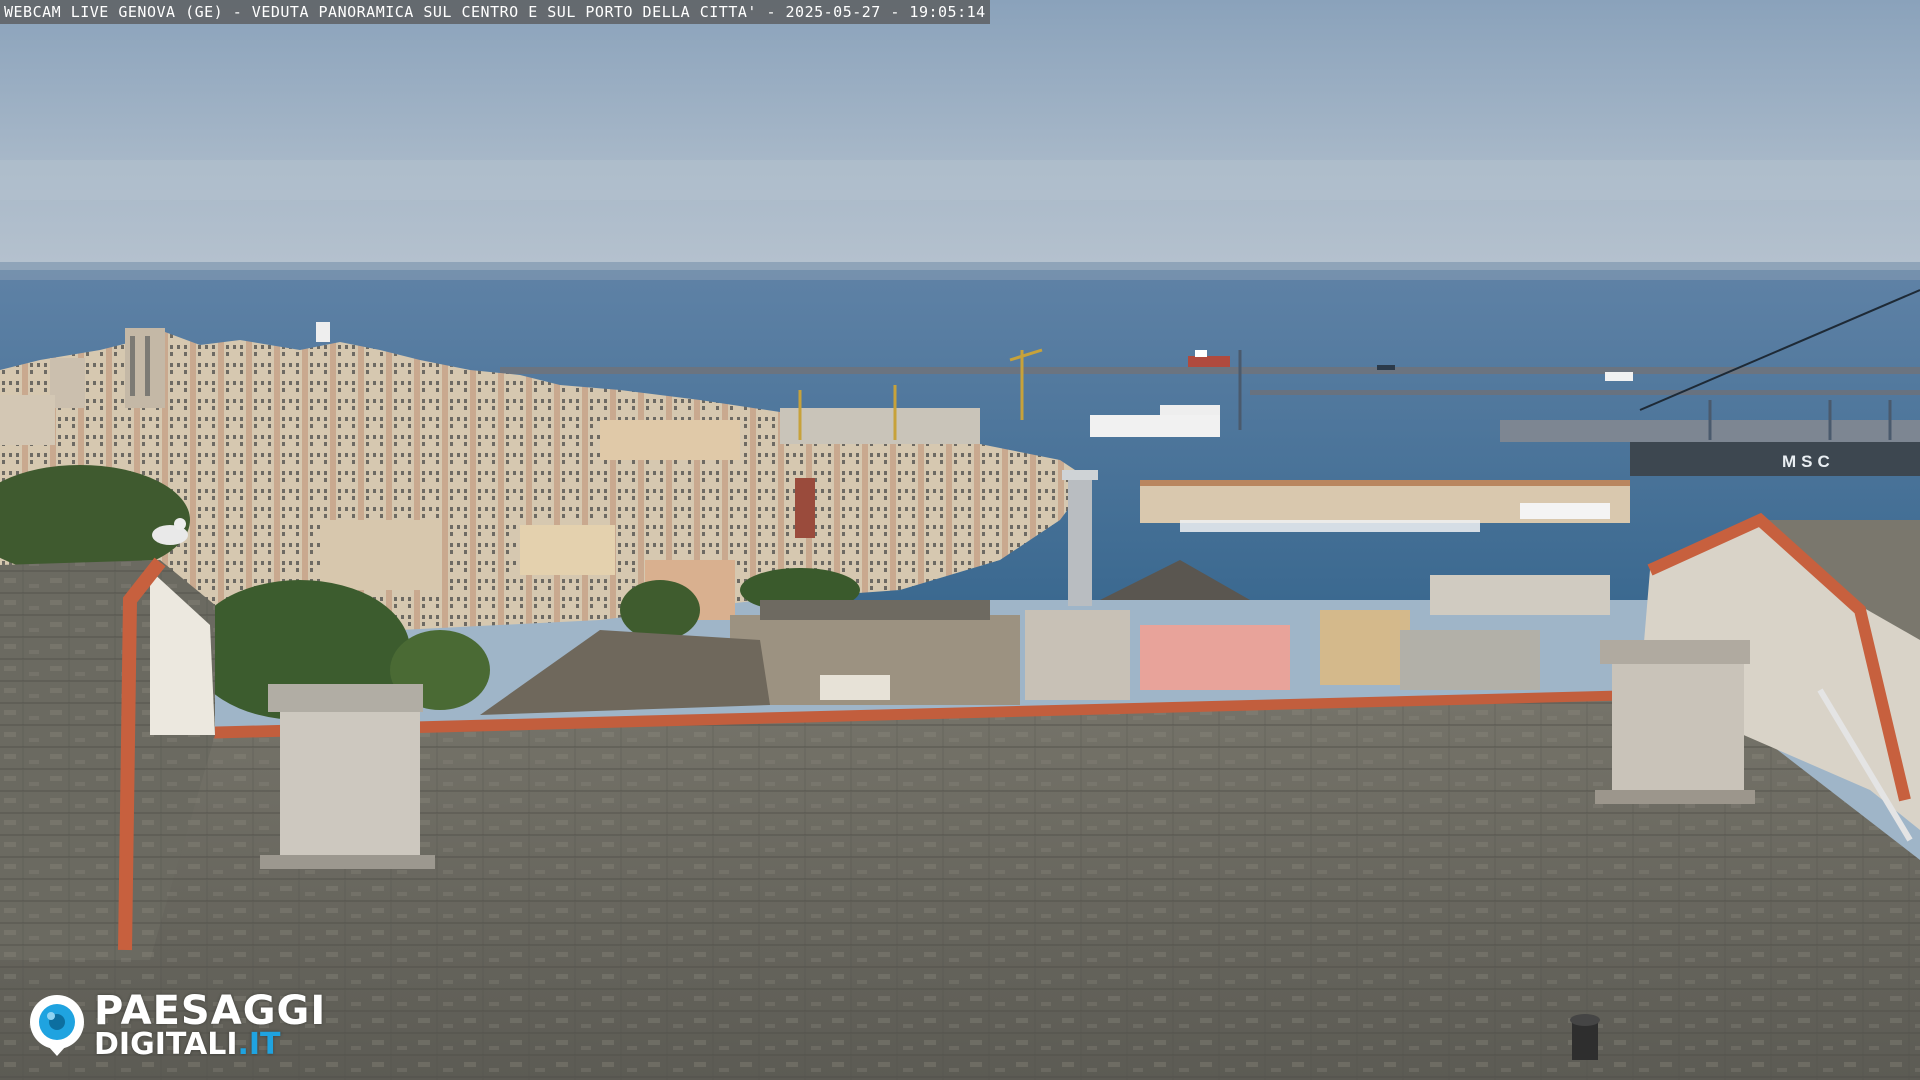 This screenshot has width=1920, height=1080. I want to click on chimney-left, so click(350, 785).